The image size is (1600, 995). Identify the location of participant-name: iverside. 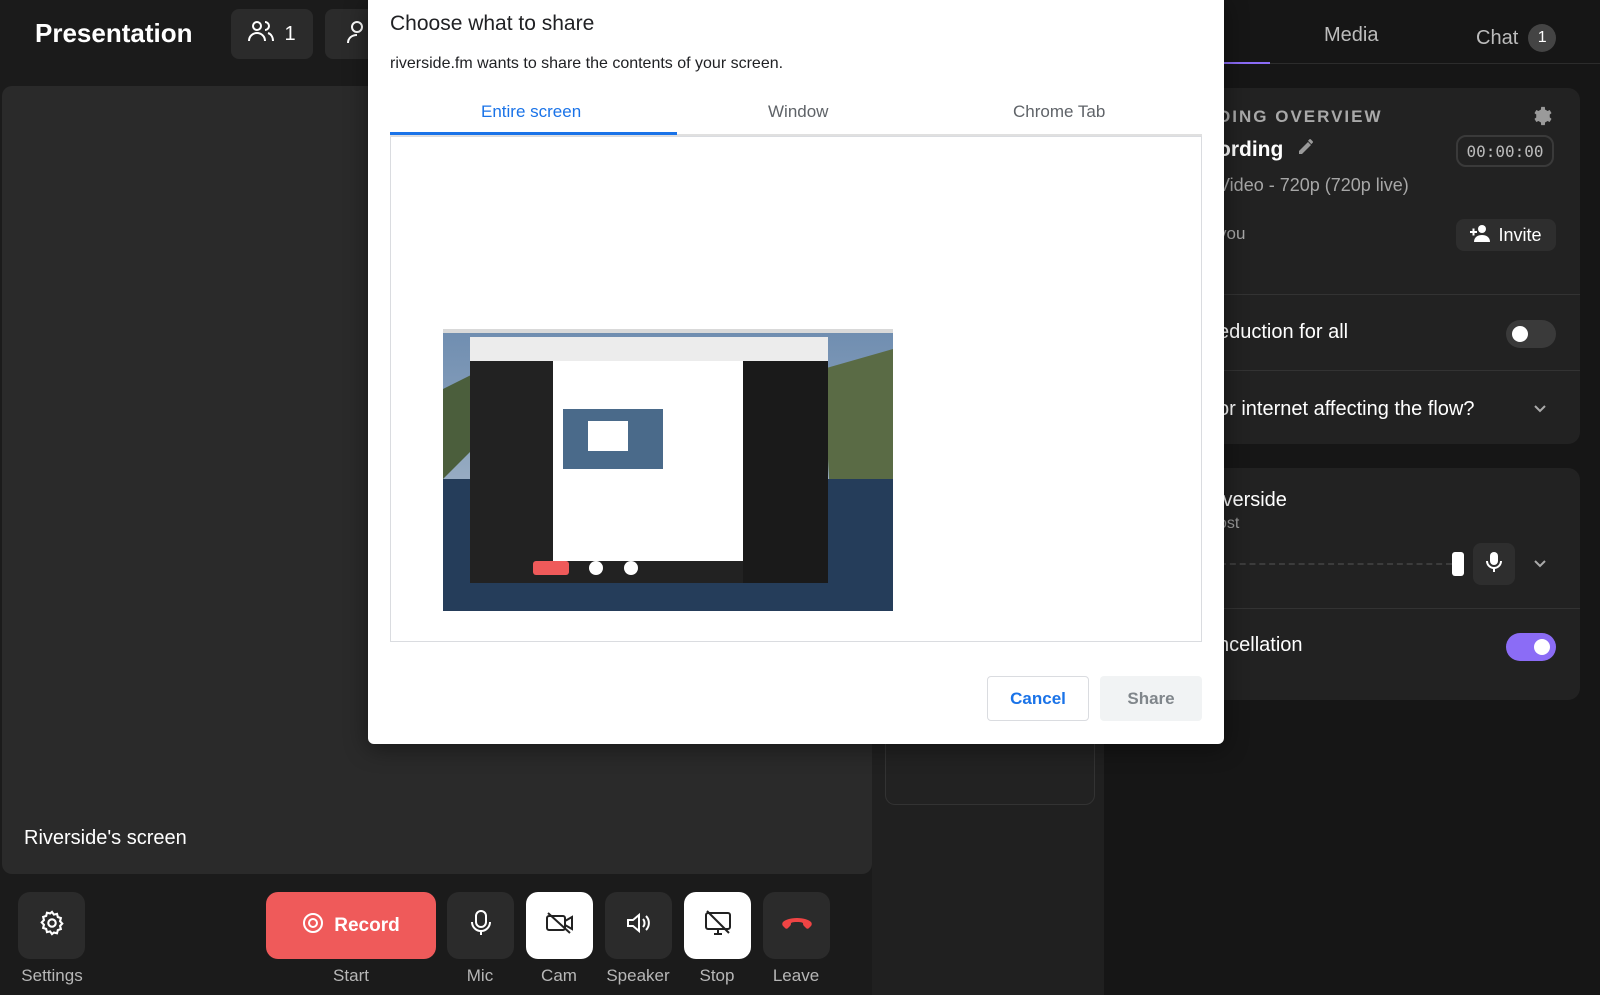
(1252, 500).